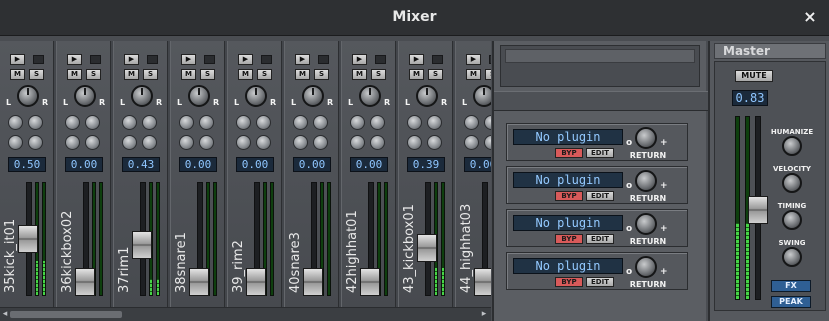  What do you see at coordinates (754, 76) in the screenshot?
I see `master-mute-button: MUTE` at bounding box center [754, 76].